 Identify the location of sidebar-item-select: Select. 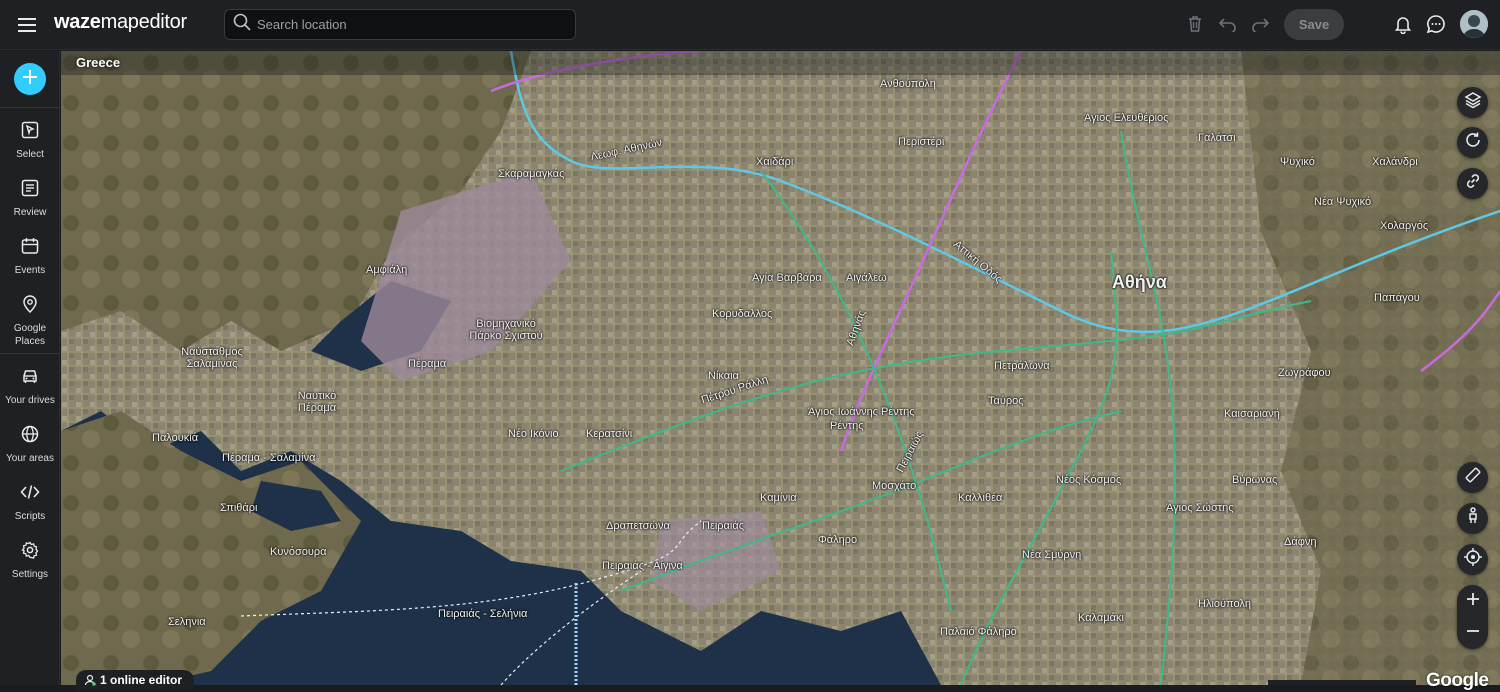
(30, 141).